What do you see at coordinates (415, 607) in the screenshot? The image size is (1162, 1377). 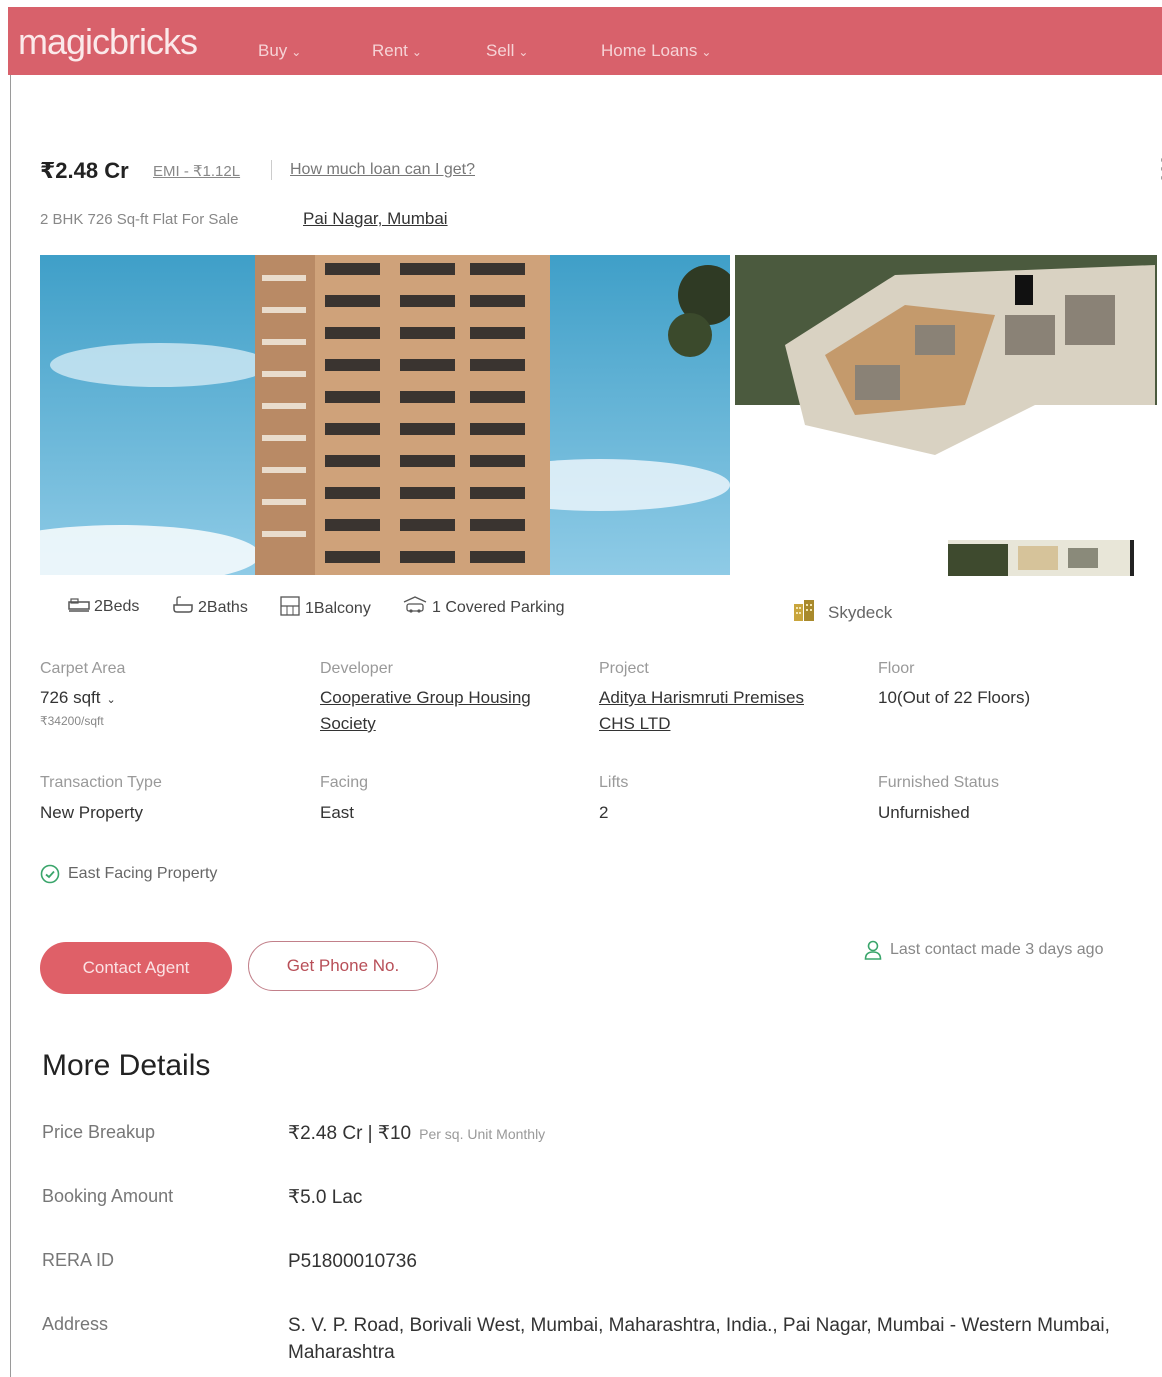 I see `parking-icon` at bounding box center [415, 607].